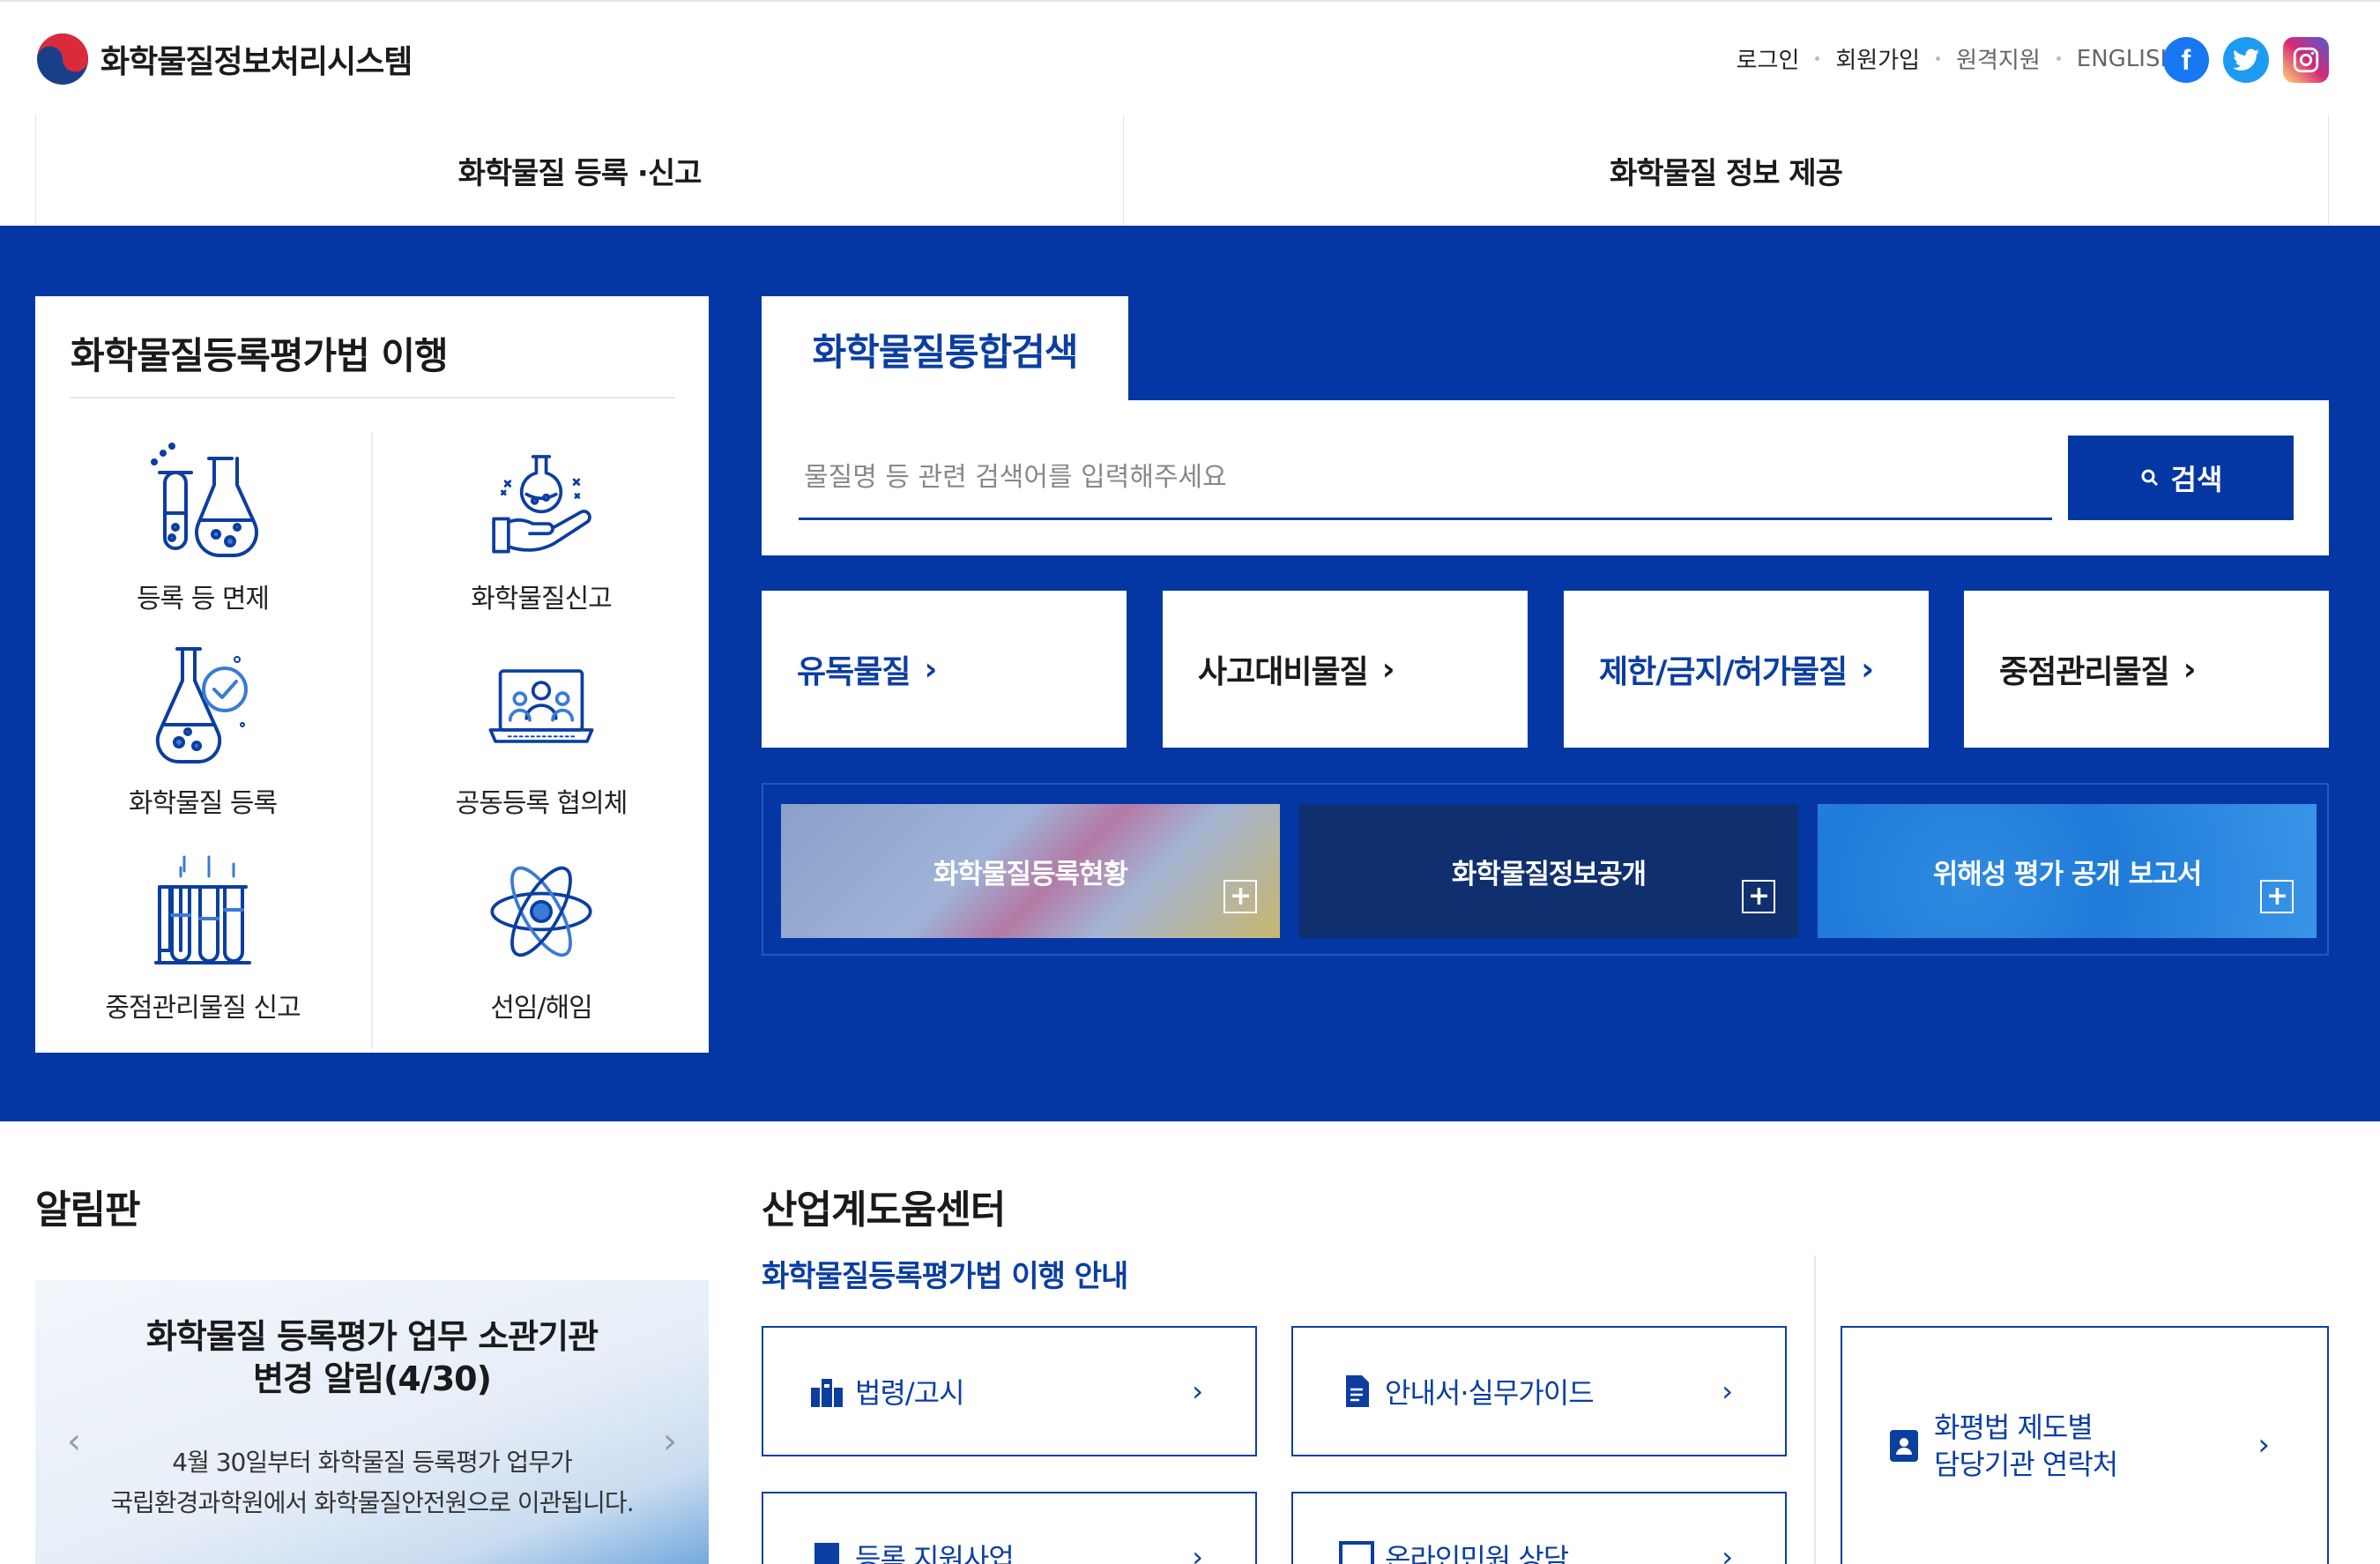 The height and width of the screenshot is (1564, 2380). I want to click on notice-body-line: 4월 30일부터 화학물질 등록평가 업무가, so click(372, 1462).